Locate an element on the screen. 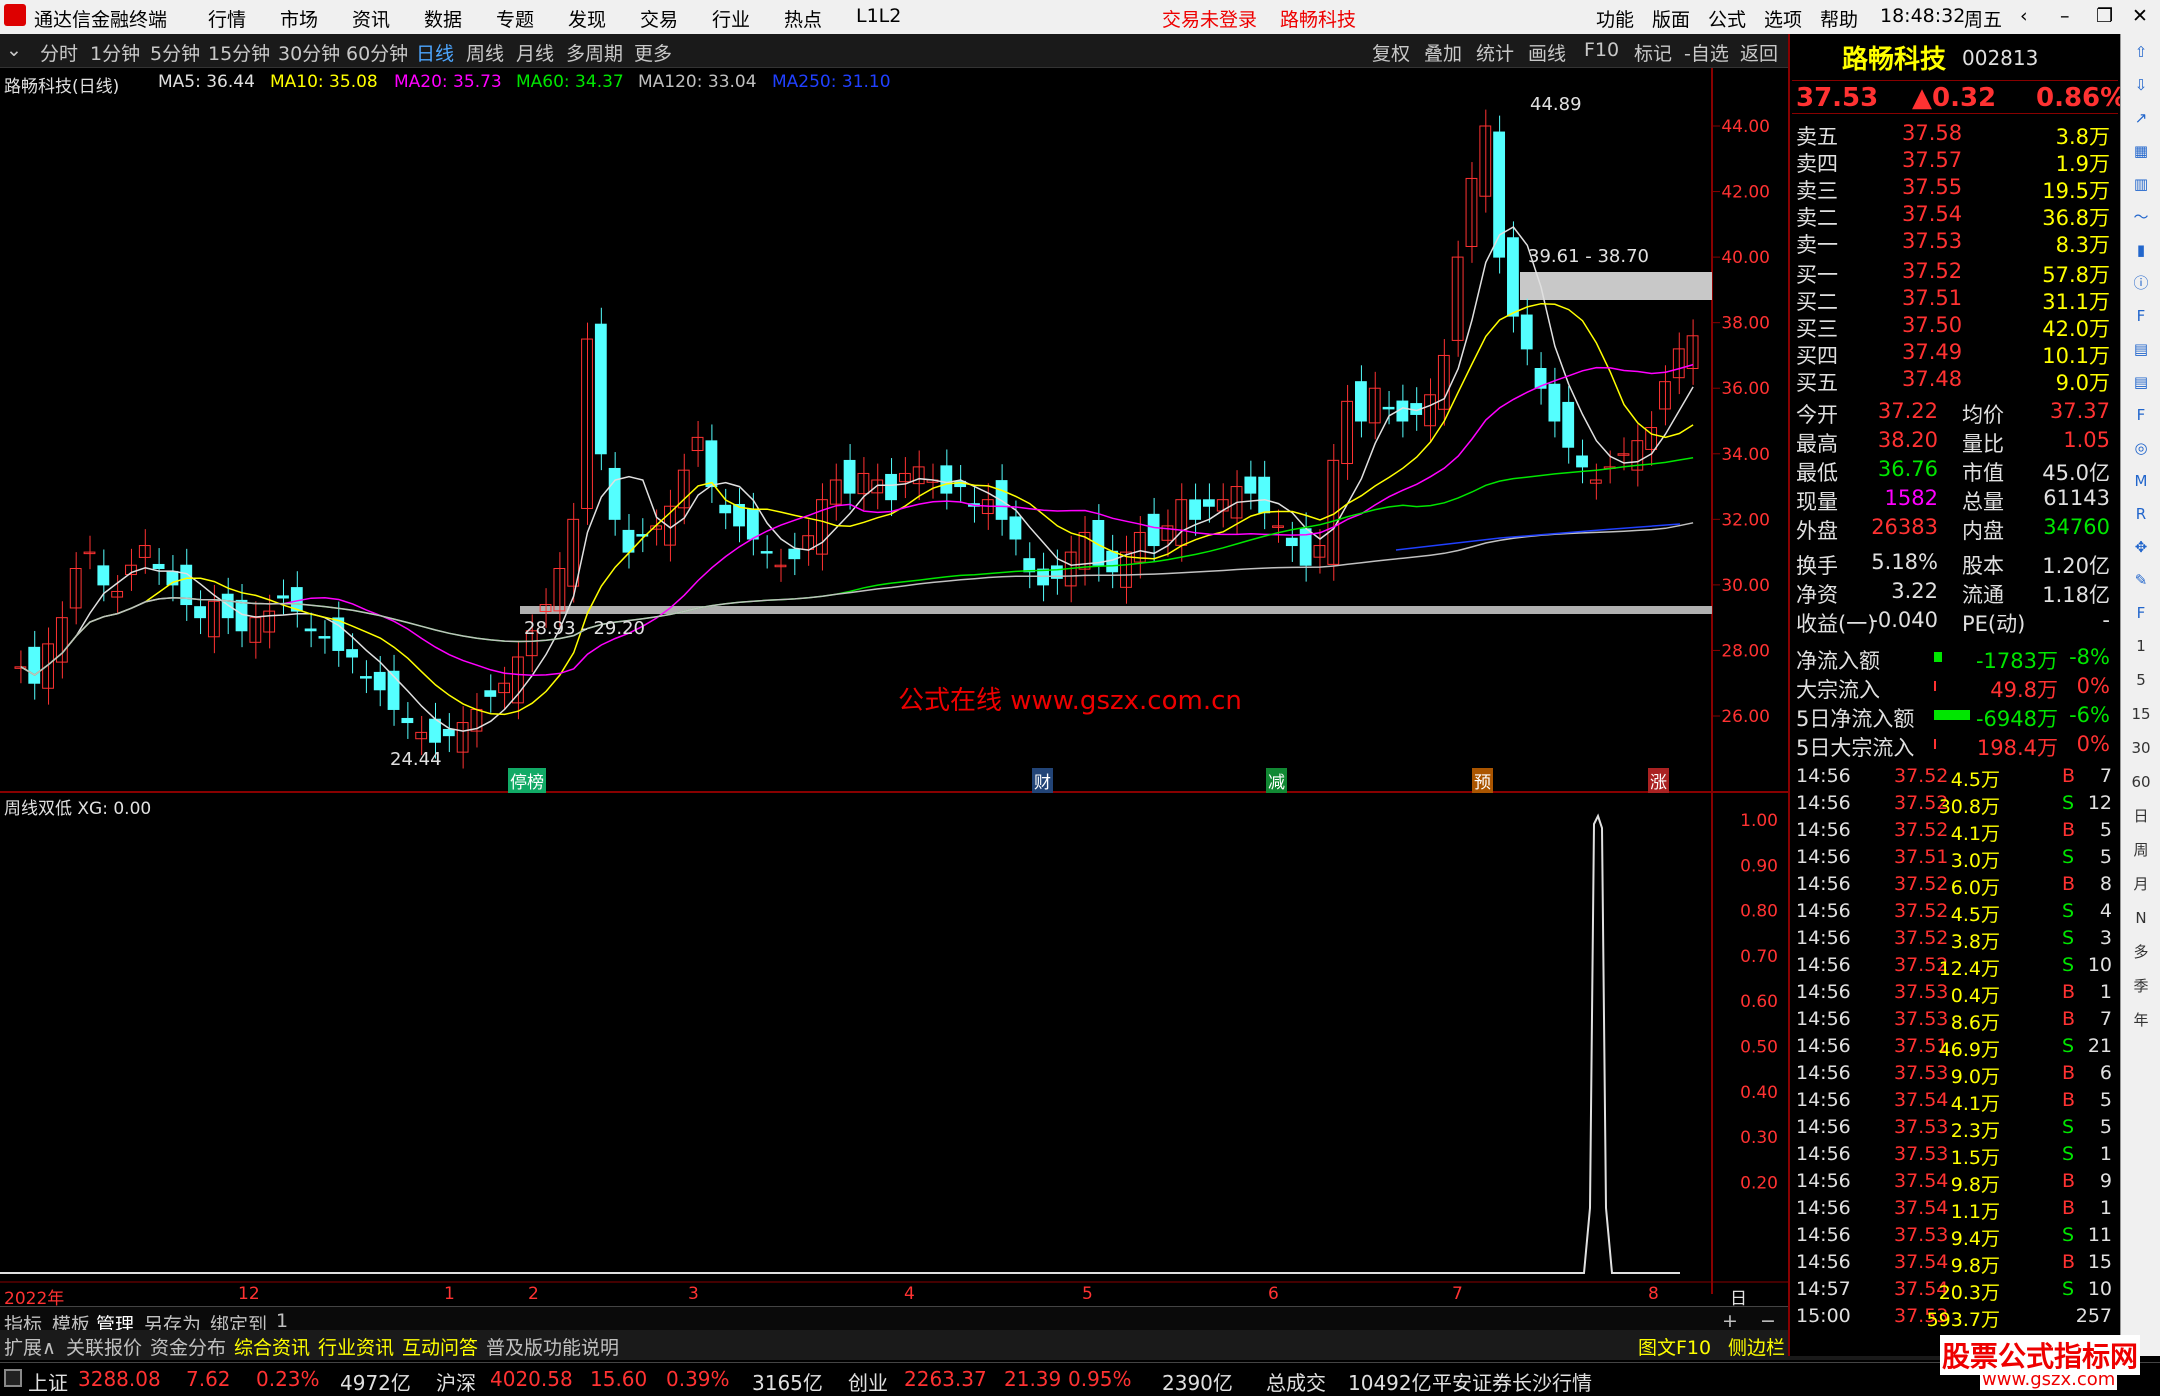  minimize-icon: – is located at coordinates (2065, 16).